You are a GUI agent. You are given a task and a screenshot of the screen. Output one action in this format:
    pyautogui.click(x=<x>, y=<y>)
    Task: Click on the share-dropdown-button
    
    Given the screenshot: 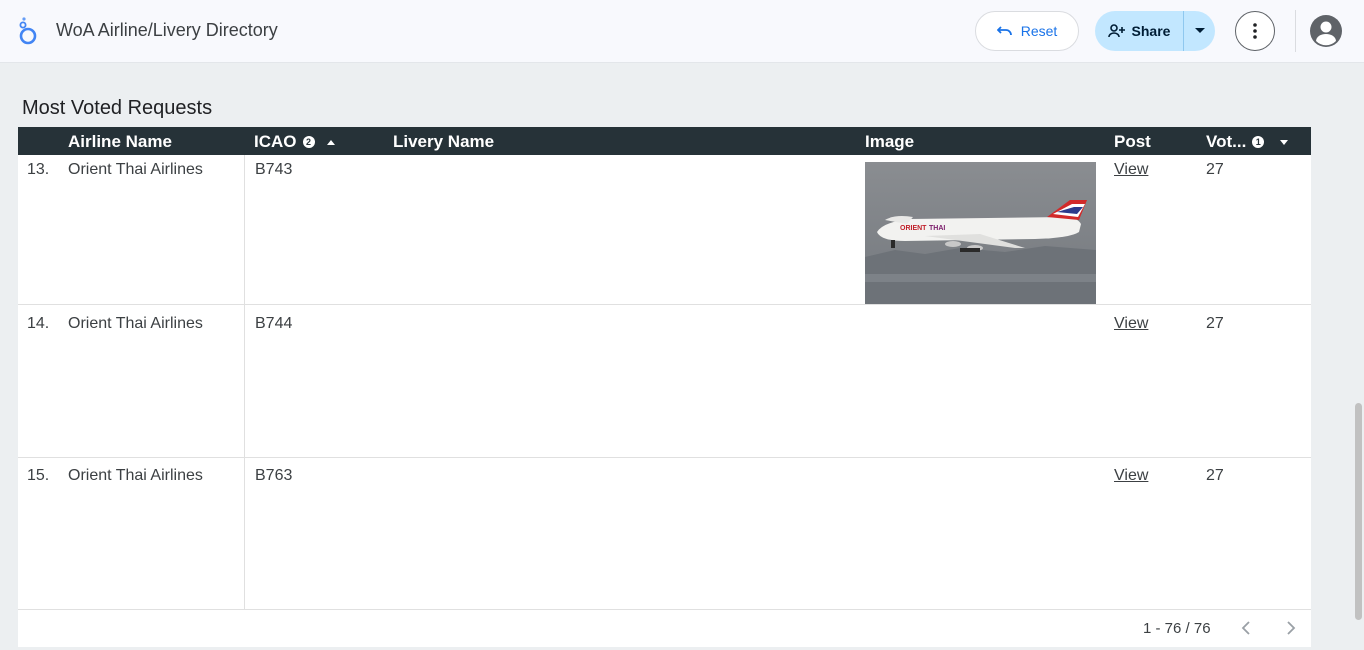 What is the action you would take?
    pyautogui.click(x=1199, y=31)
    